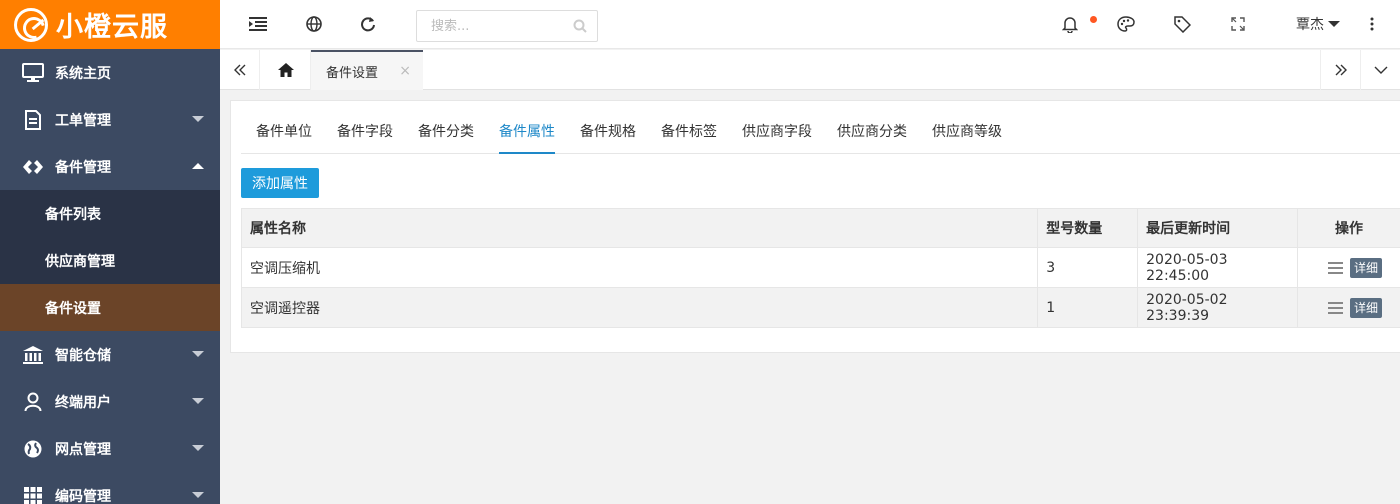 The width and height of the screenshot is (1400, 504). Describe the element at coordinates (80, 261) in the screenshot. I see `sidebar-item-label: 供应商管理` at that location.